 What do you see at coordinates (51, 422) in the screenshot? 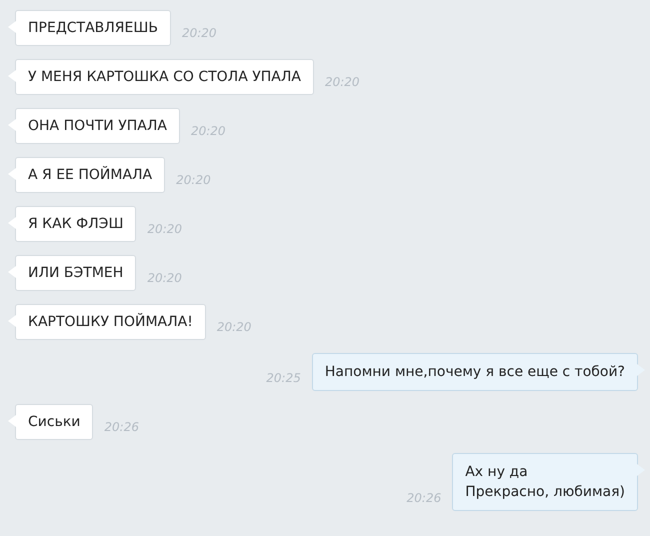
I see `received-message: Сиськи` at bounding box center [51, 422].